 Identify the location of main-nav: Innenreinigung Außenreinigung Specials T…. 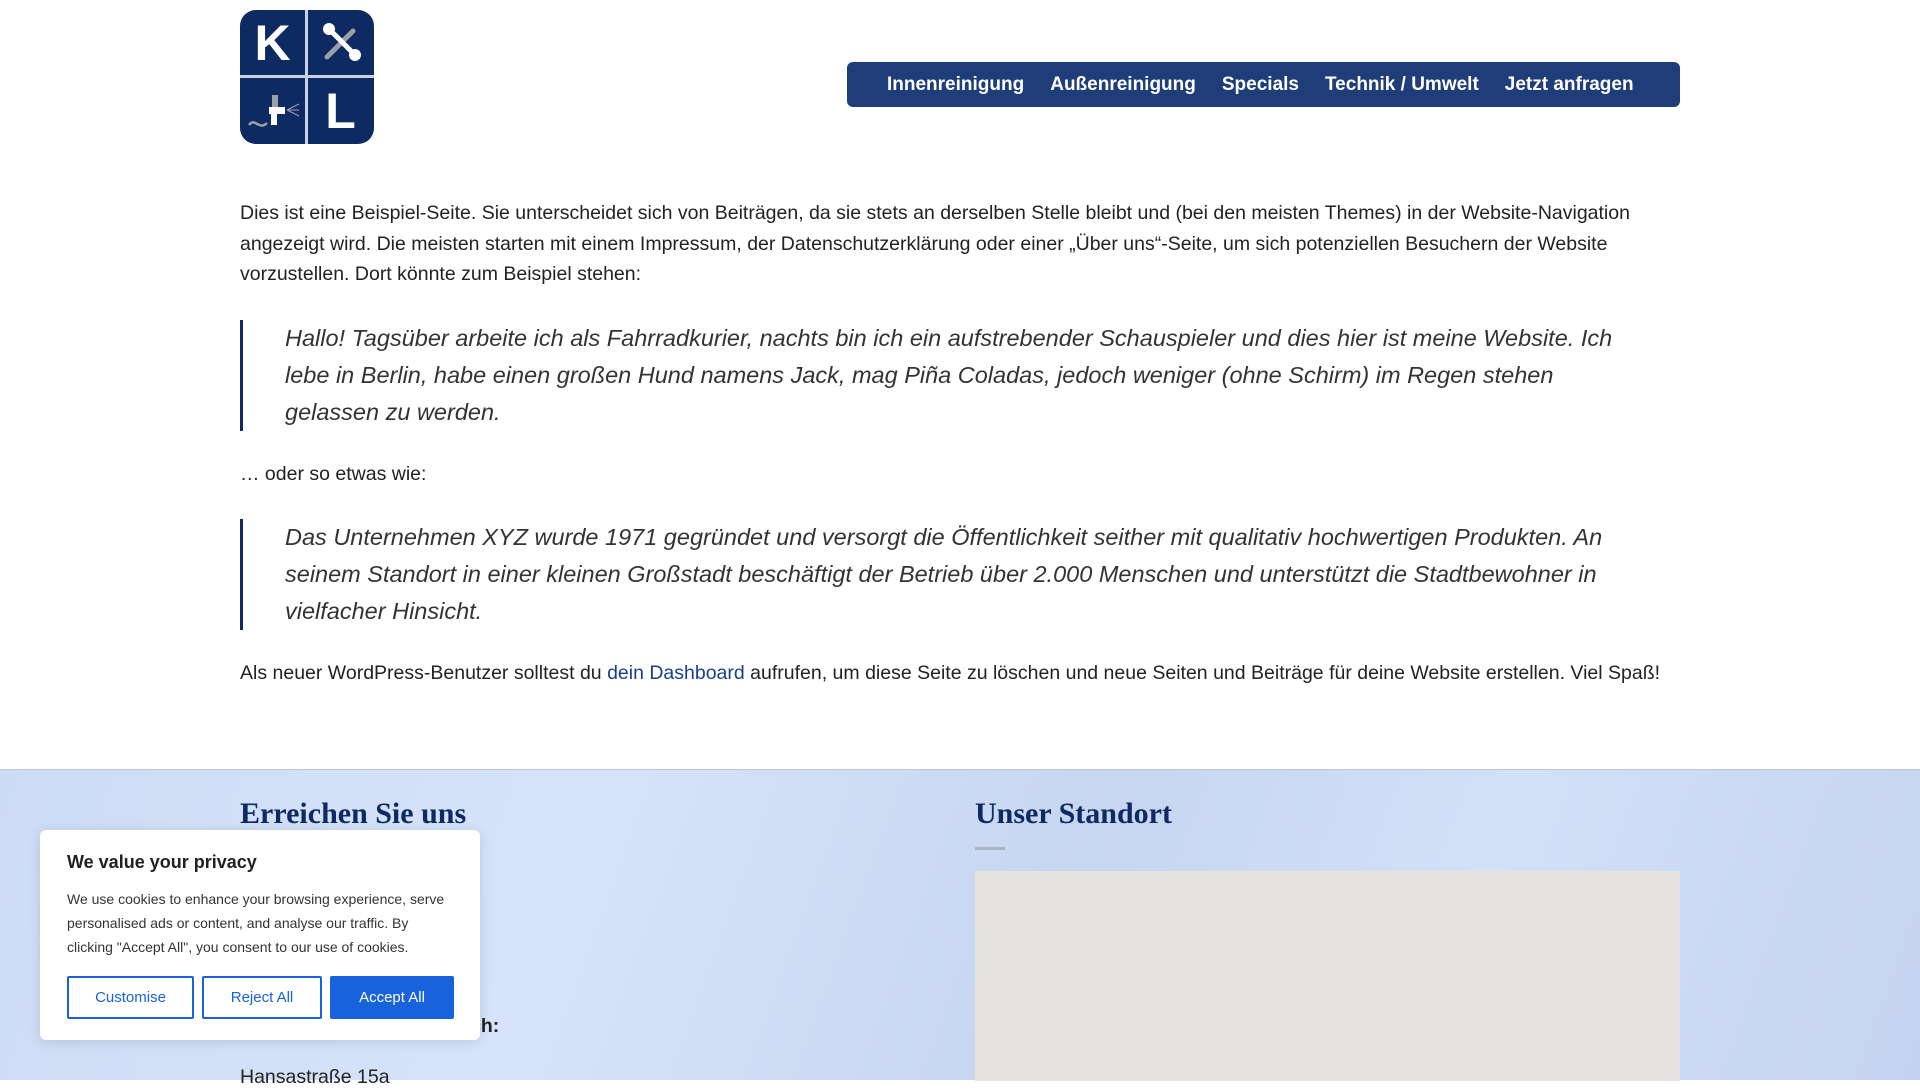
(1263, 84).